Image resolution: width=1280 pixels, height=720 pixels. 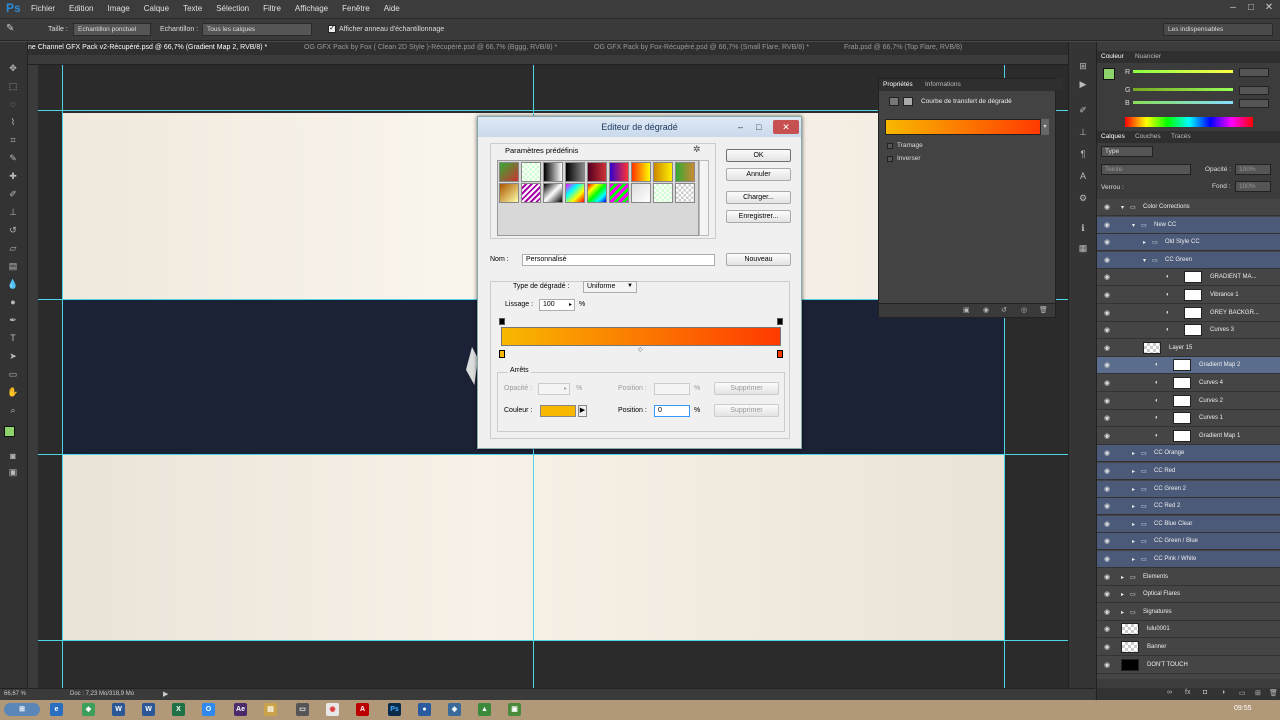 What do you see at coordinates (1188, 595) in the screenshot?
I see `layer-group-row: ◉ ▸ ▭ Optical Flares` at bounding box center [1188, 595].